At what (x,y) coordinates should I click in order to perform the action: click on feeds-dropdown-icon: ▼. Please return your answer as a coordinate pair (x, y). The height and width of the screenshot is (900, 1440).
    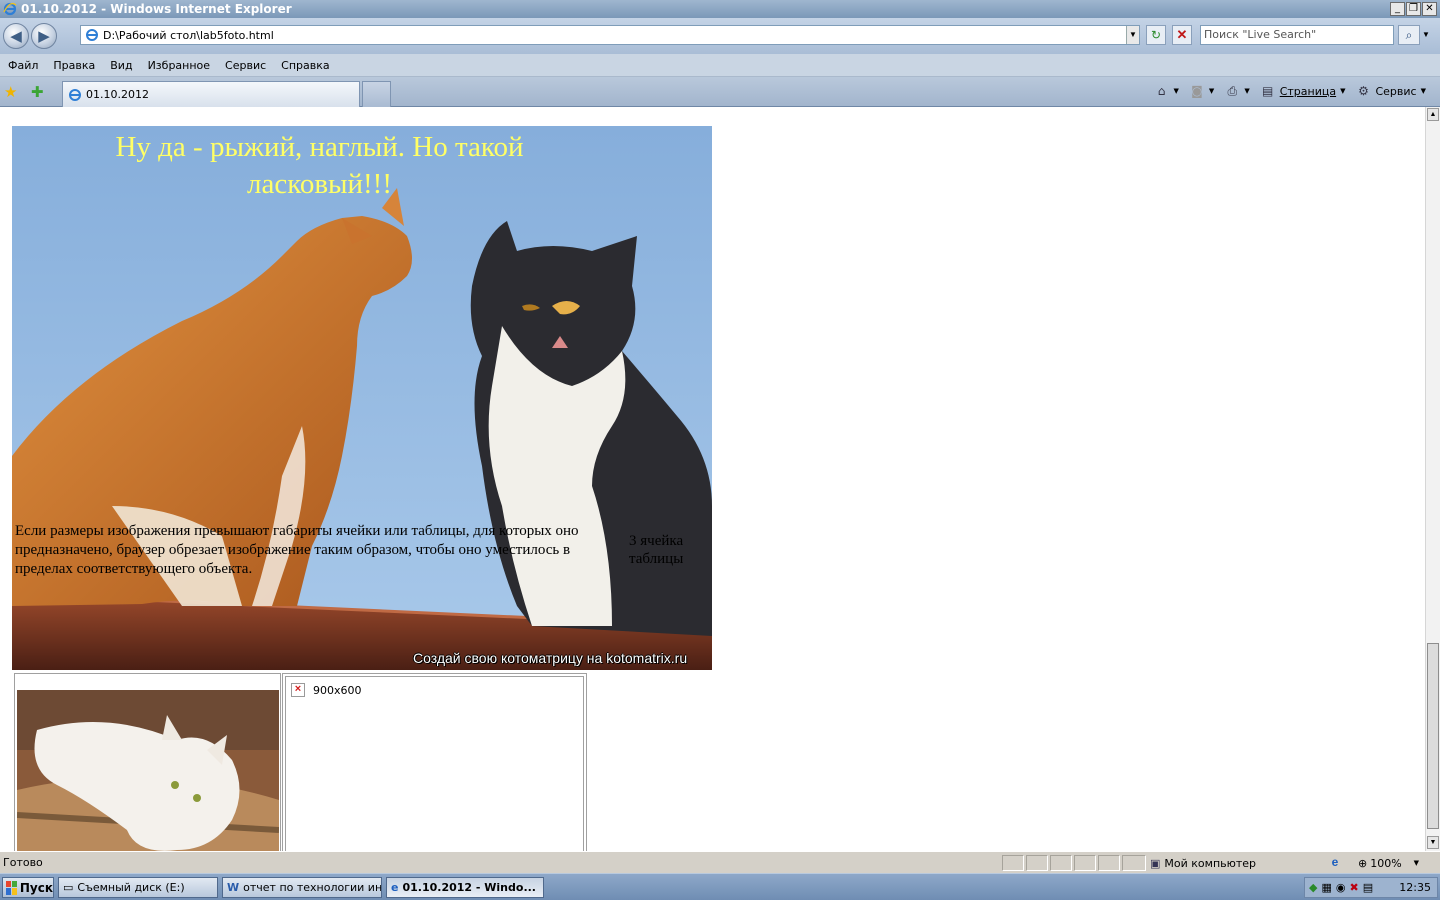
    Looking at the image, I should click on (1211, 91).